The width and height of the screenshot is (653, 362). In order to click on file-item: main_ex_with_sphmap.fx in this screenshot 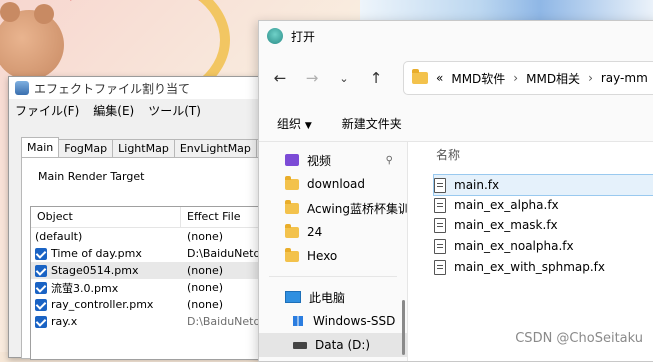, I will do `click(543, 267)`.